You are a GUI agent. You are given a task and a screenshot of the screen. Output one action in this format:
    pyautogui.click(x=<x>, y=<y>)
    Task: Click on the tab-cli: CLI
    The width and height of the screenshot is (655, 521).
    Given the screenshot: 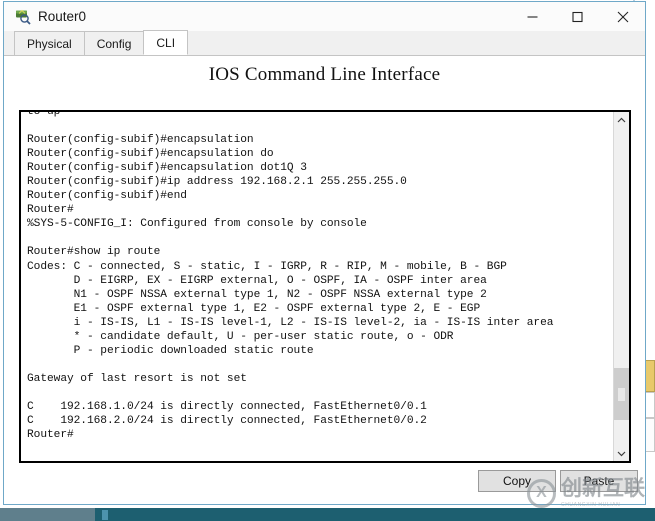 What is the action you would take?
    pyautogui.click(x=166, y=42)
    